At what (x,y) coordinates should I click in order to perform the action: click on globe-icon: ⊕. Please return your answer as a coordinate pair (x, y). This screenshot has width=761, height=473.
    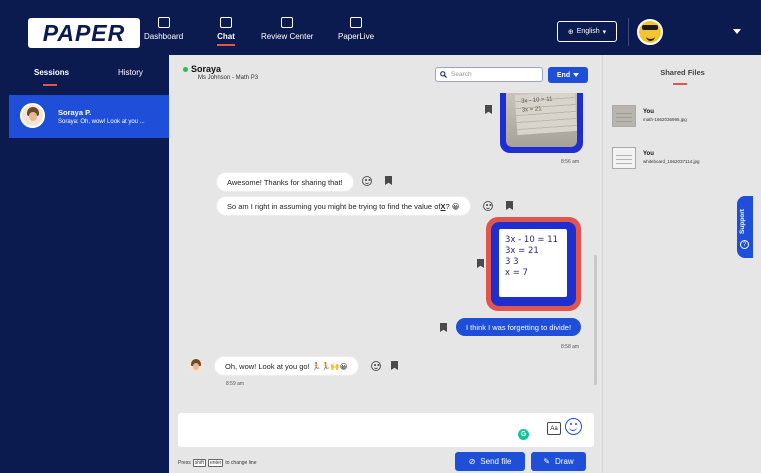
    Looking at the image, I should click on (570, 32).